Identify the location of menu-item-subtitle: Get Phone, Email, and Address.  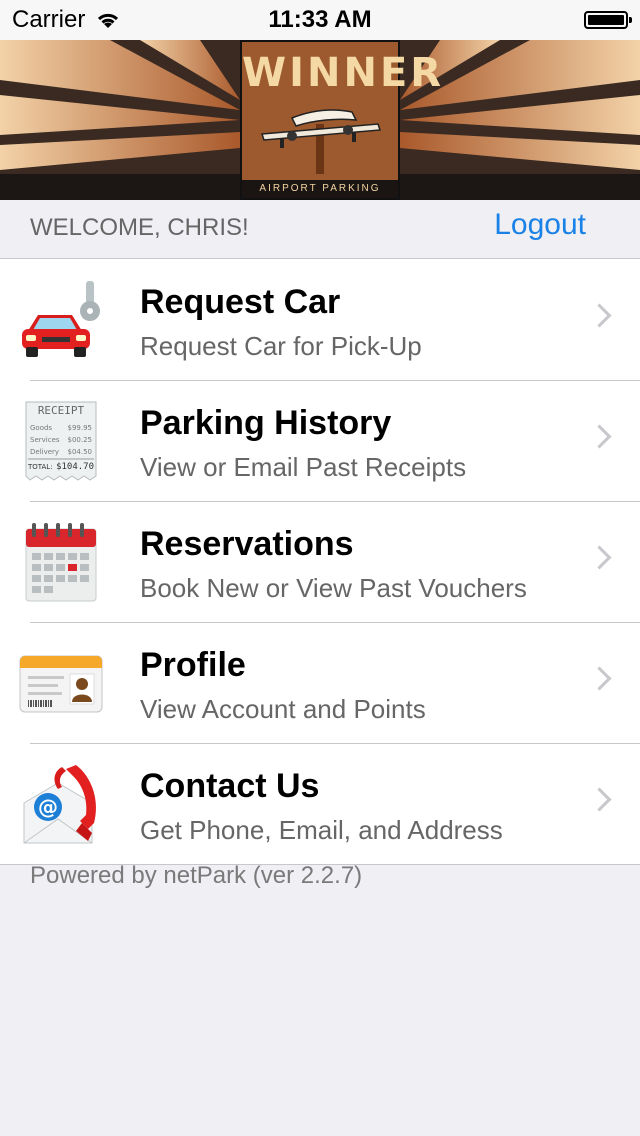
(321, 830).